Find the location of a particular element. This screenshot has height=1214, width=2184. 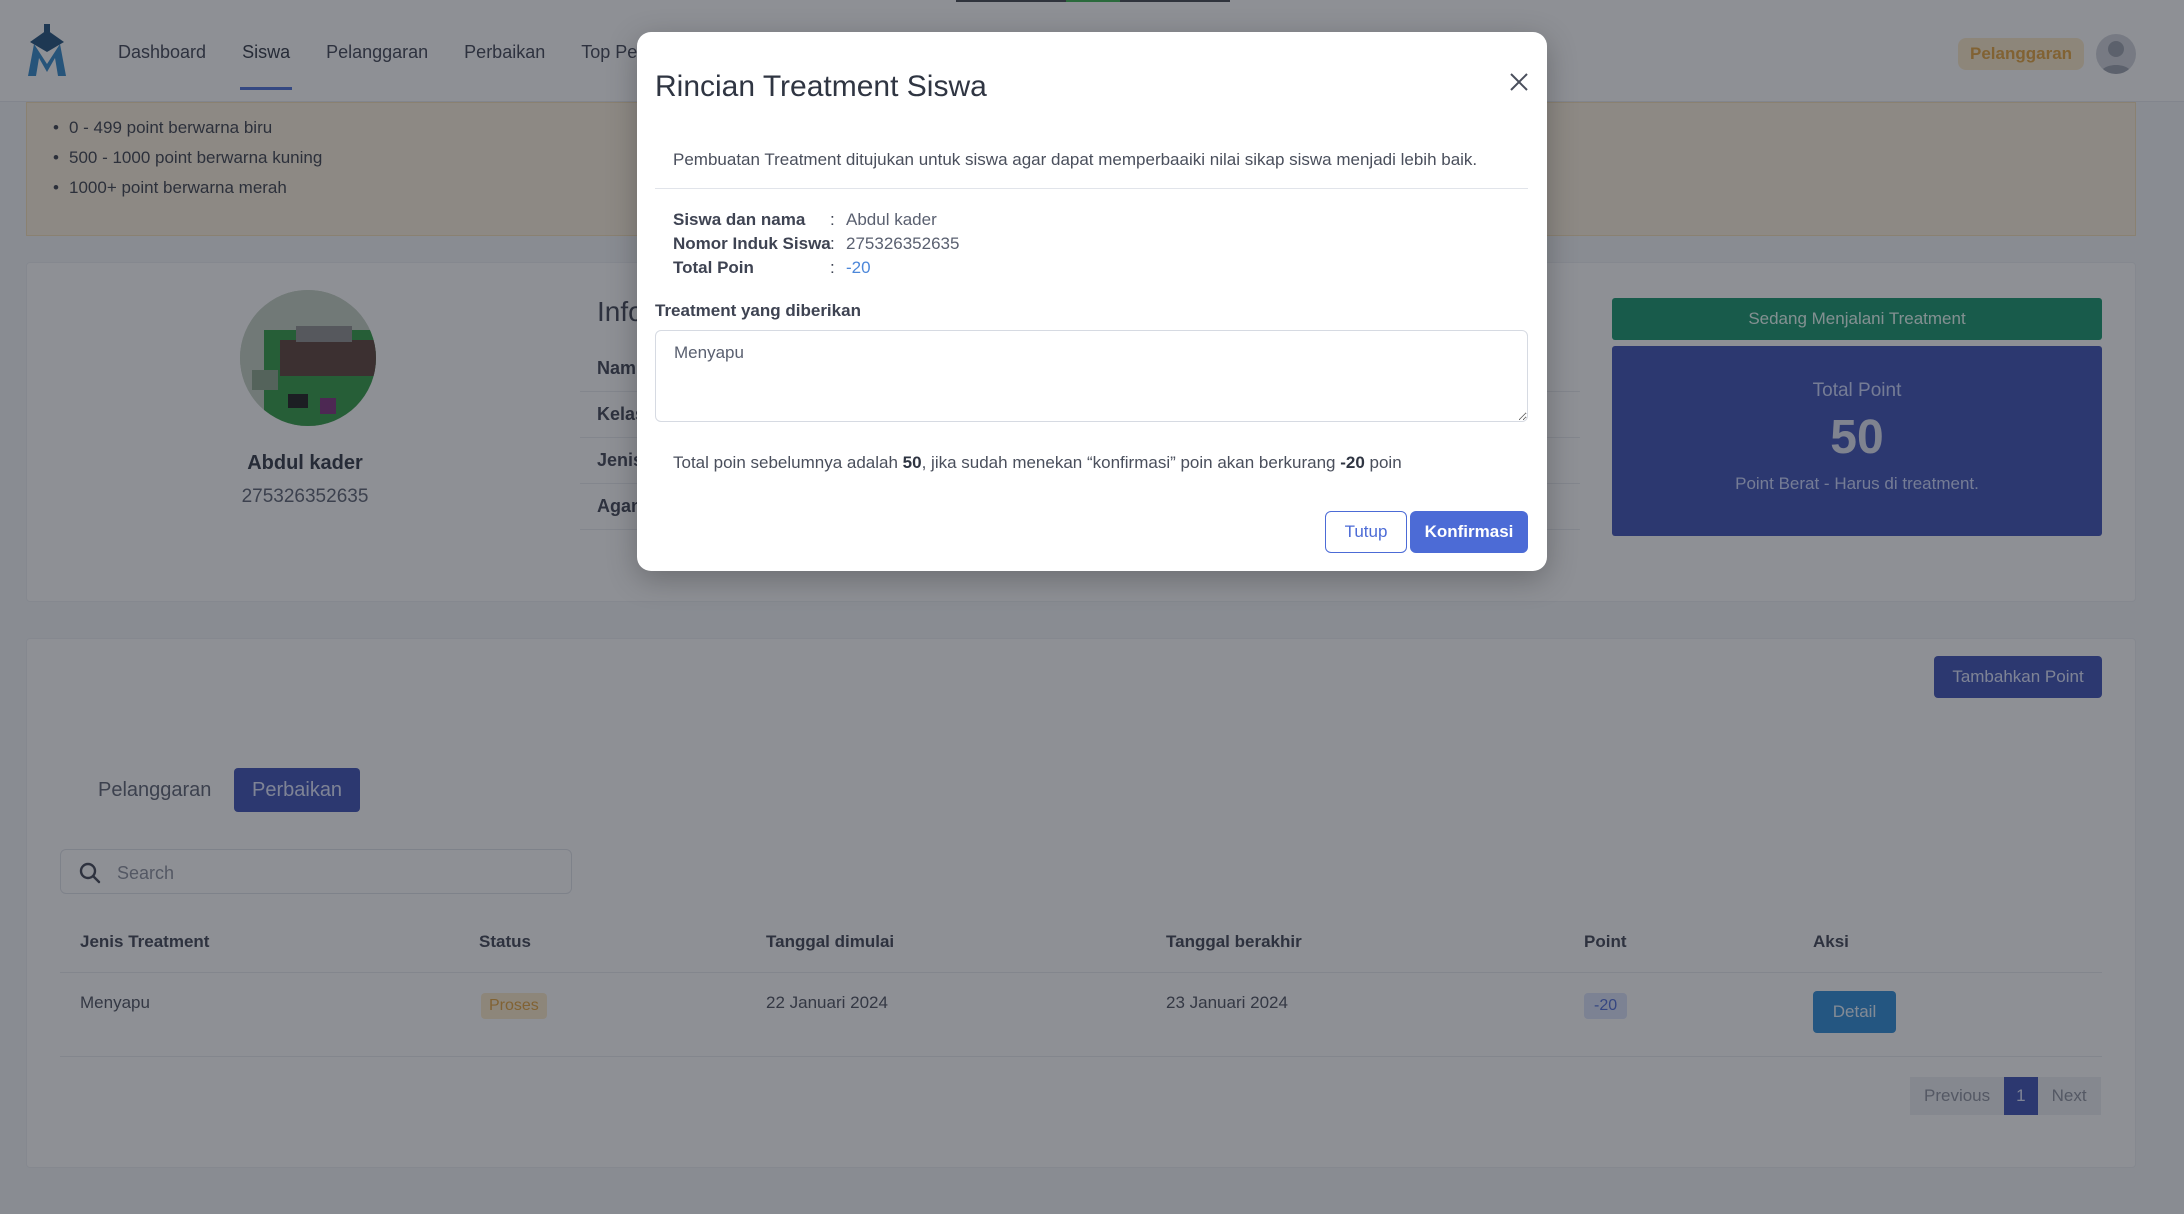

field-label: Total Poin is located at coordinates (713, 267).